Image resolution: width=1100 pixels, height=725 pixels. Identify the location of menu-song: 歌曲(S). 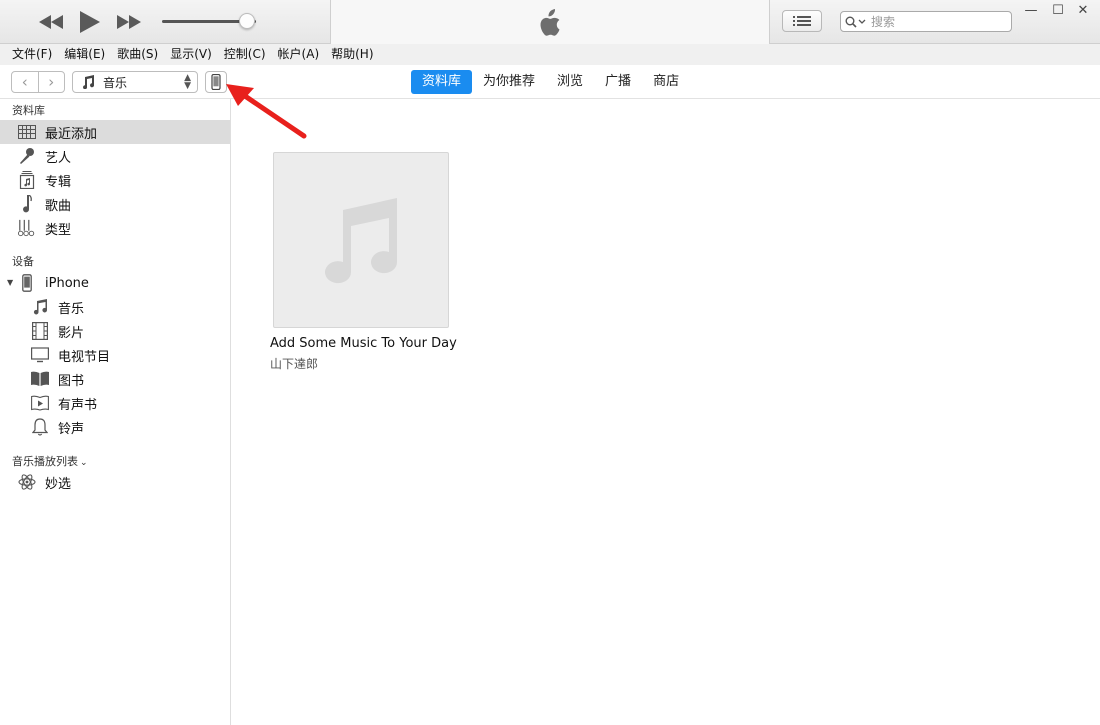
(137, 54).